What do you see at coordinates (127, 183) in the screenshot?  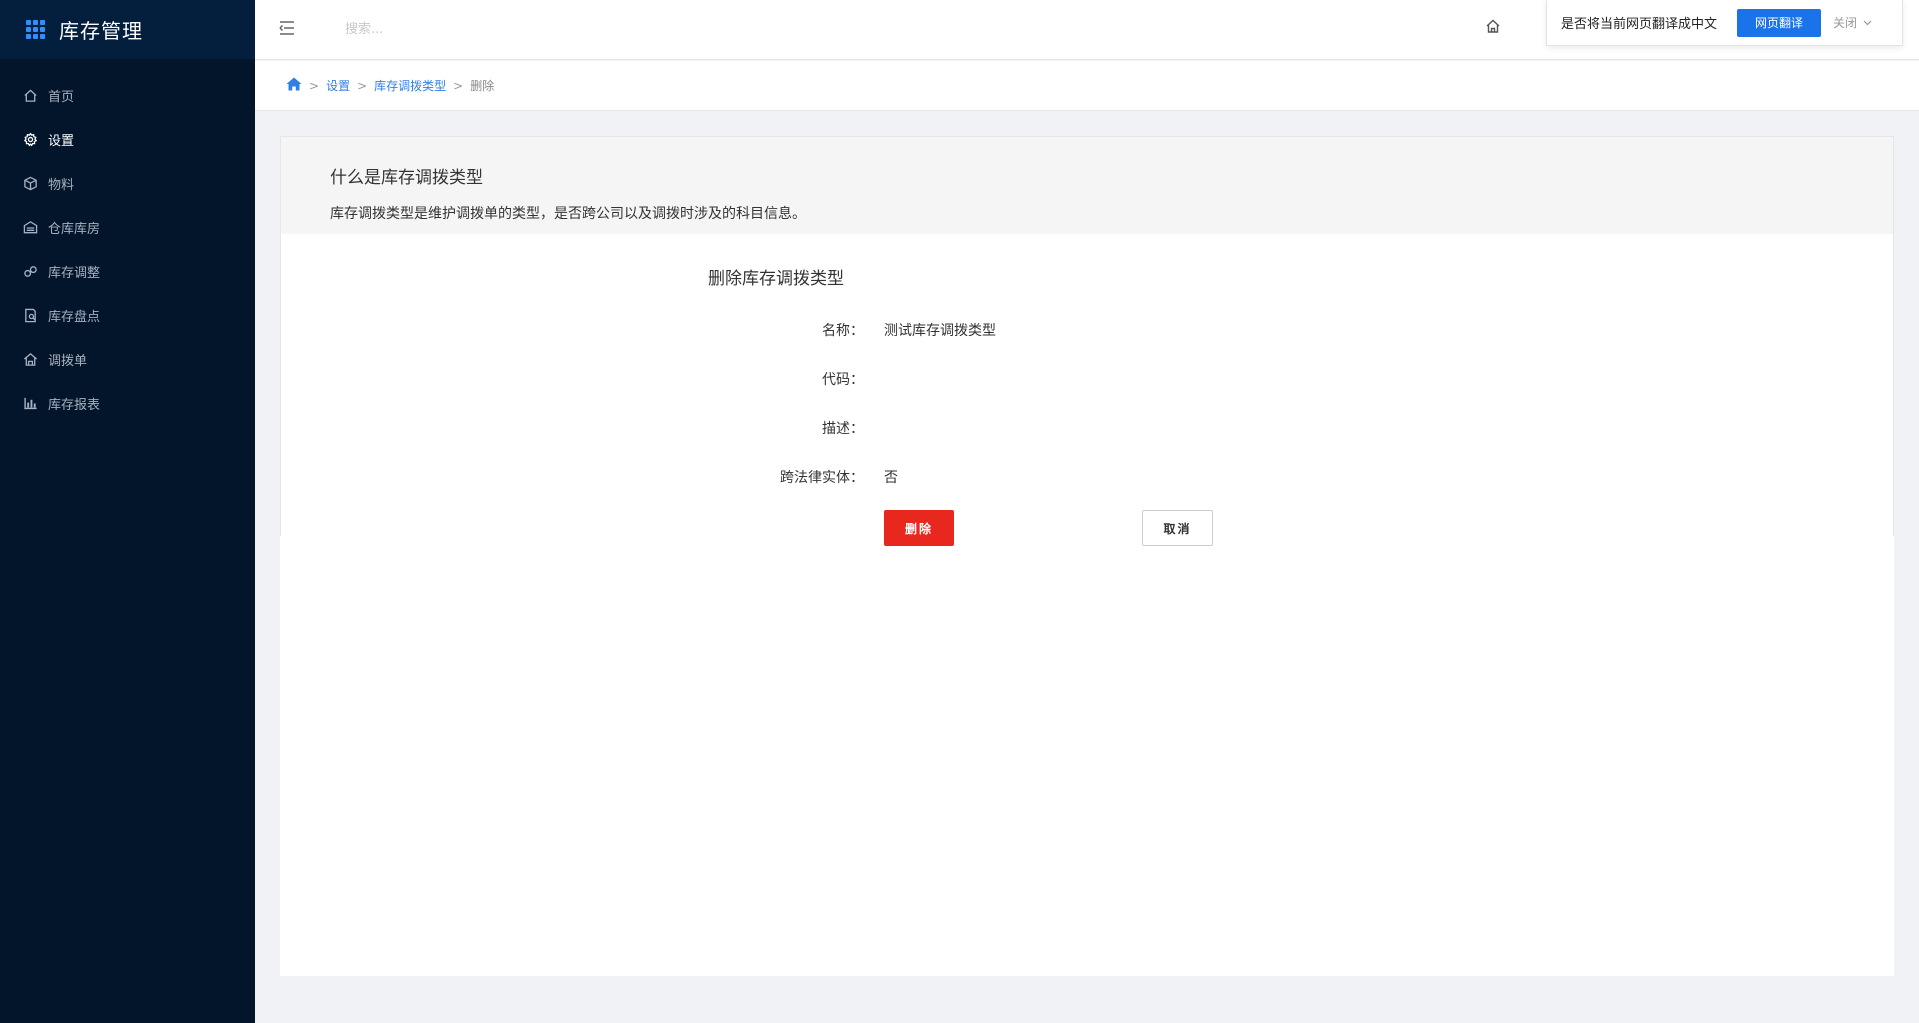 I see `sidebar-item-materials: 物料` at bounding box center [127, 183].